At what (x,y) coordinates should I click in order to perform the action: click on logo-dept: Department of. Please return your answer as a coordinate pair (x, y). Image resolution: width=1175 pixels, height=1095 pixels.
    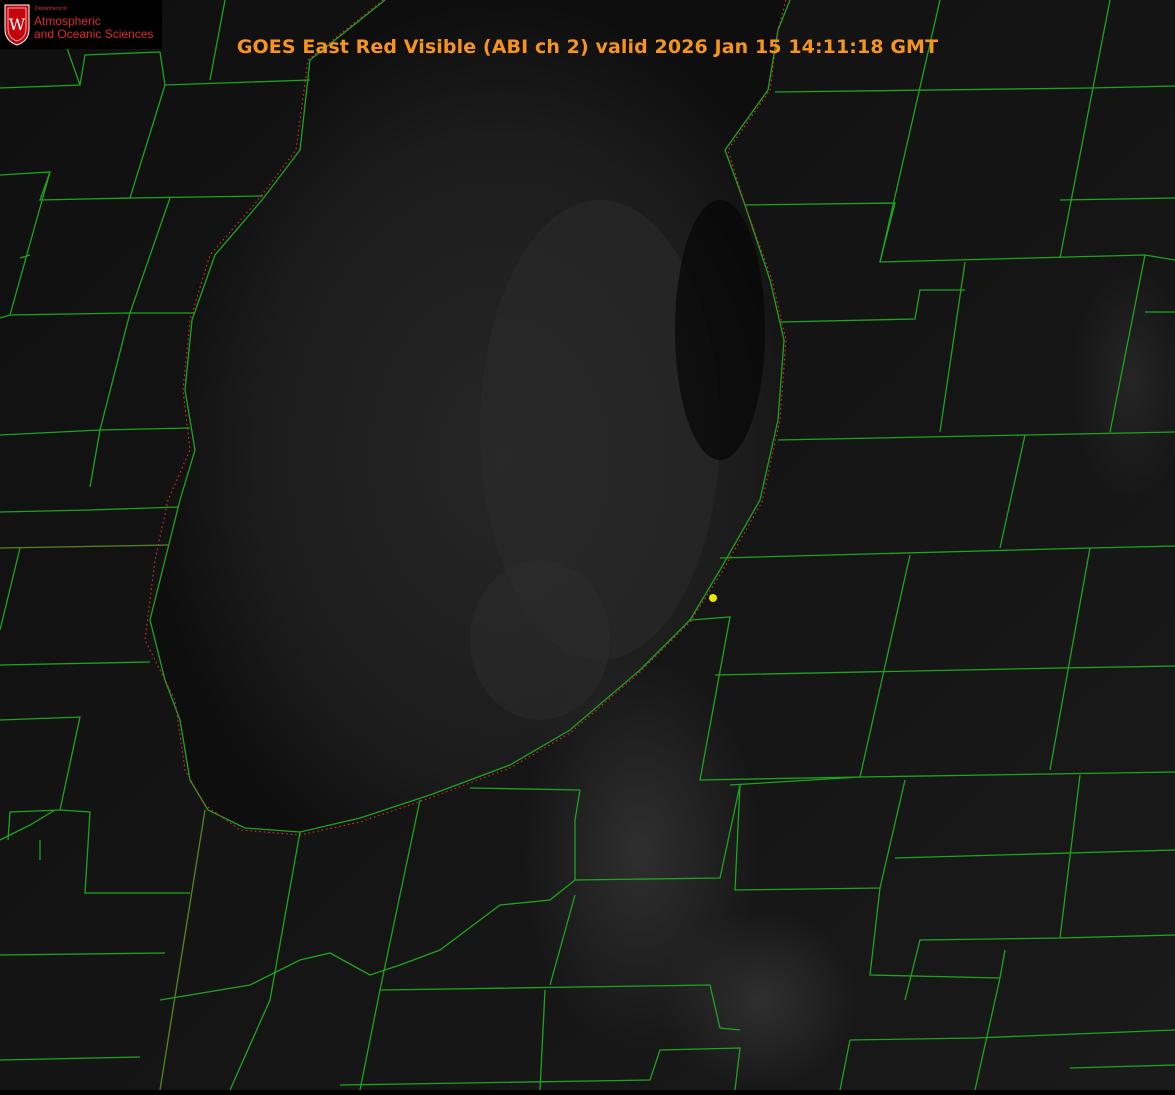
    Looking at the image, I should click on (51, 9).